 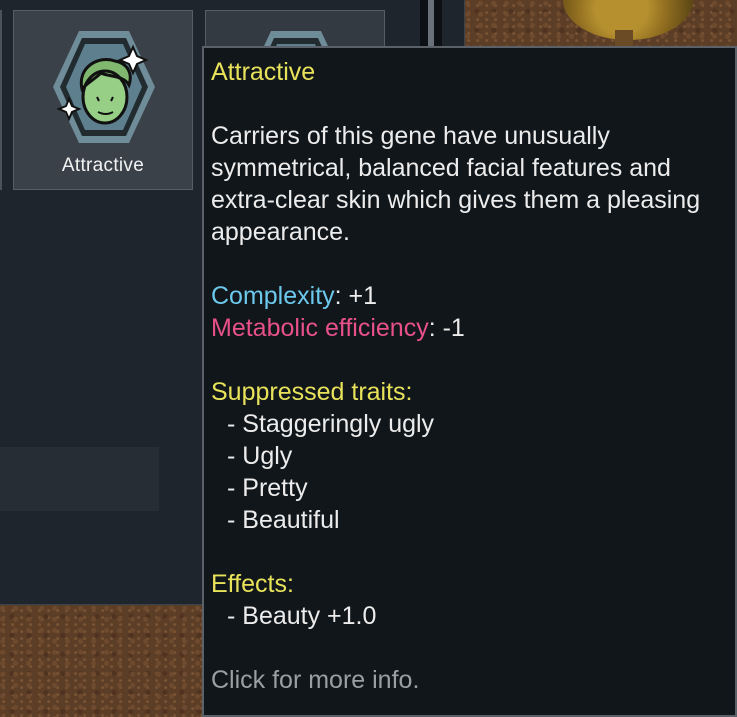 What do you see at coordinates (312, 392) in the screenshot?
I see `suppressed-traits-heading: Suppressed traits:` at bounding box center [312, 392].